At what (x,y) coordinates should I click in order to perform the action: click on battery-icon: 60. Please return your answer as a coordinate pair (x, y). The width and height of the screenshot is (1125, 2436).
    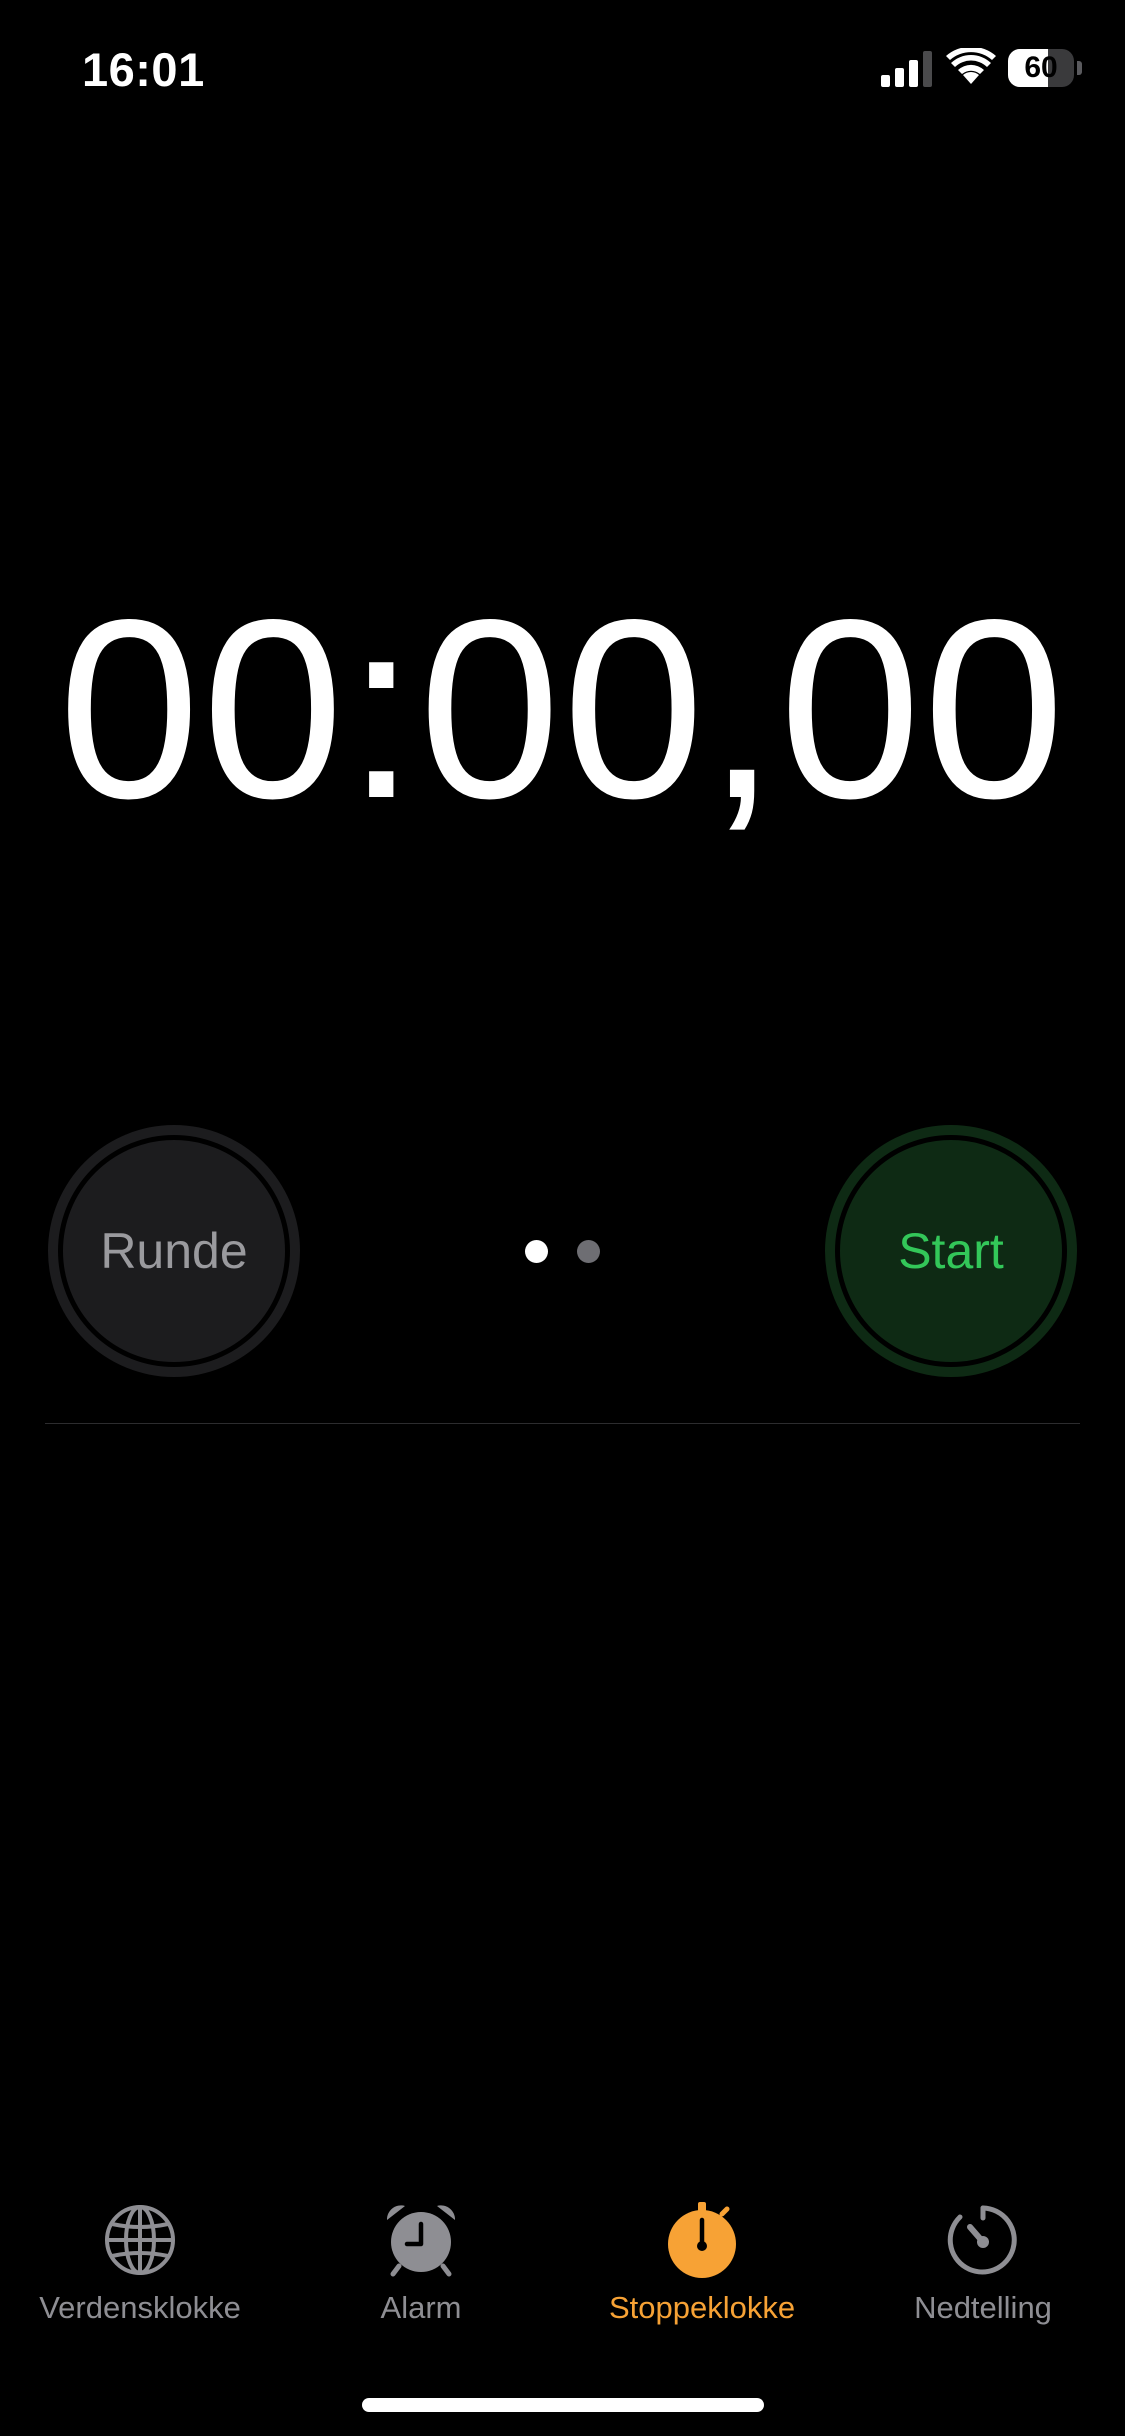
    Looking at the image, I should click on (1047, 69).